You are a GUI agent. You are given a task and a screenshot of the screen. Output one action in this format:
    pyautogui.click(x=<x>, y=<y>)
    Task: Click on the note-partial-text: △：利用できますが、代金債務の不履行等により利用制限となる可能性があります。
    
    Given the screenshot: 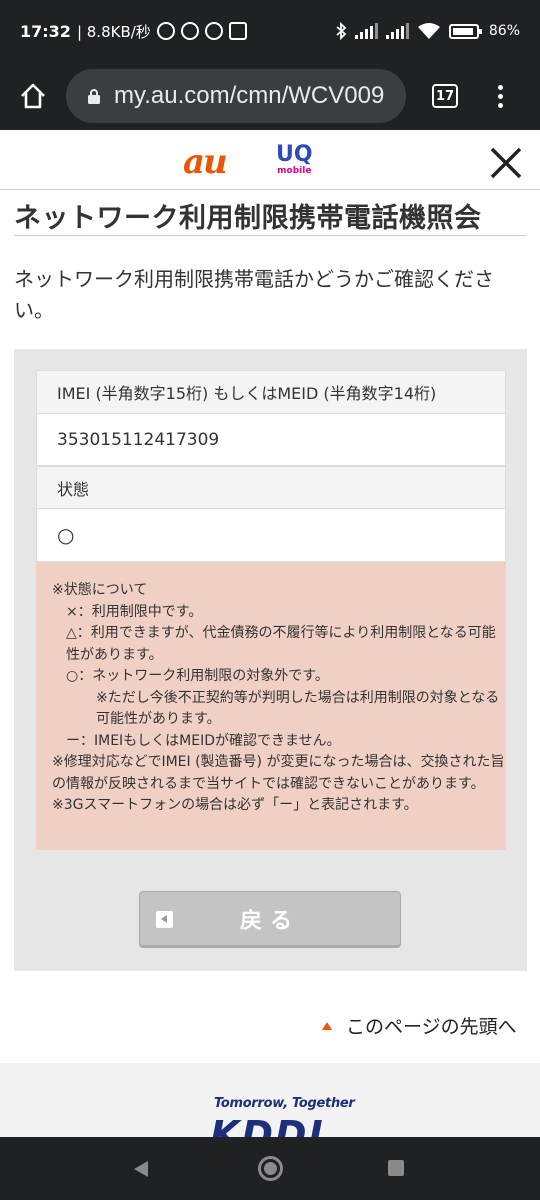 What is the action you would take?
    pyautogui.click(x=281, y=644)
    